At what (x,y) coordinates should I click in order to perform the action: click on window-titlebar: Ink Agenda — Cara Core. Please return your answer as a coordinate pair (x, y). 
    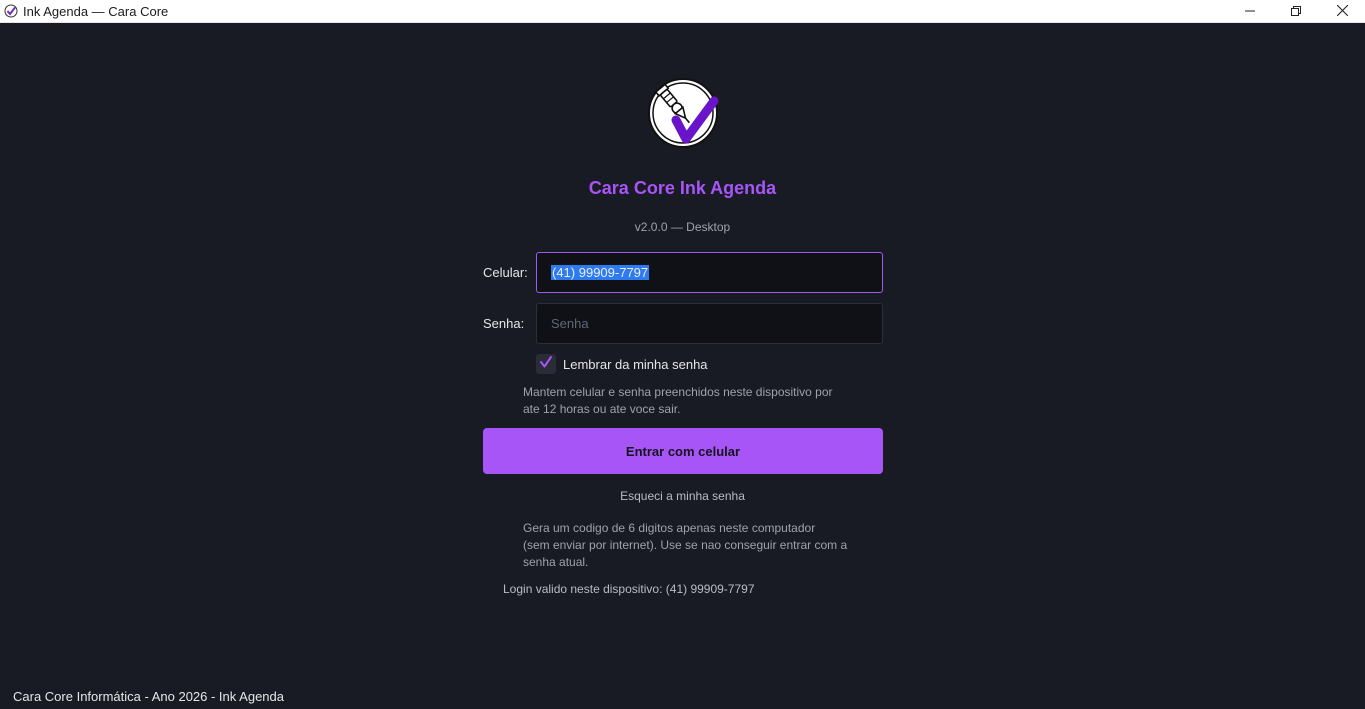
    Looking at the image, I should click on (682, 11).